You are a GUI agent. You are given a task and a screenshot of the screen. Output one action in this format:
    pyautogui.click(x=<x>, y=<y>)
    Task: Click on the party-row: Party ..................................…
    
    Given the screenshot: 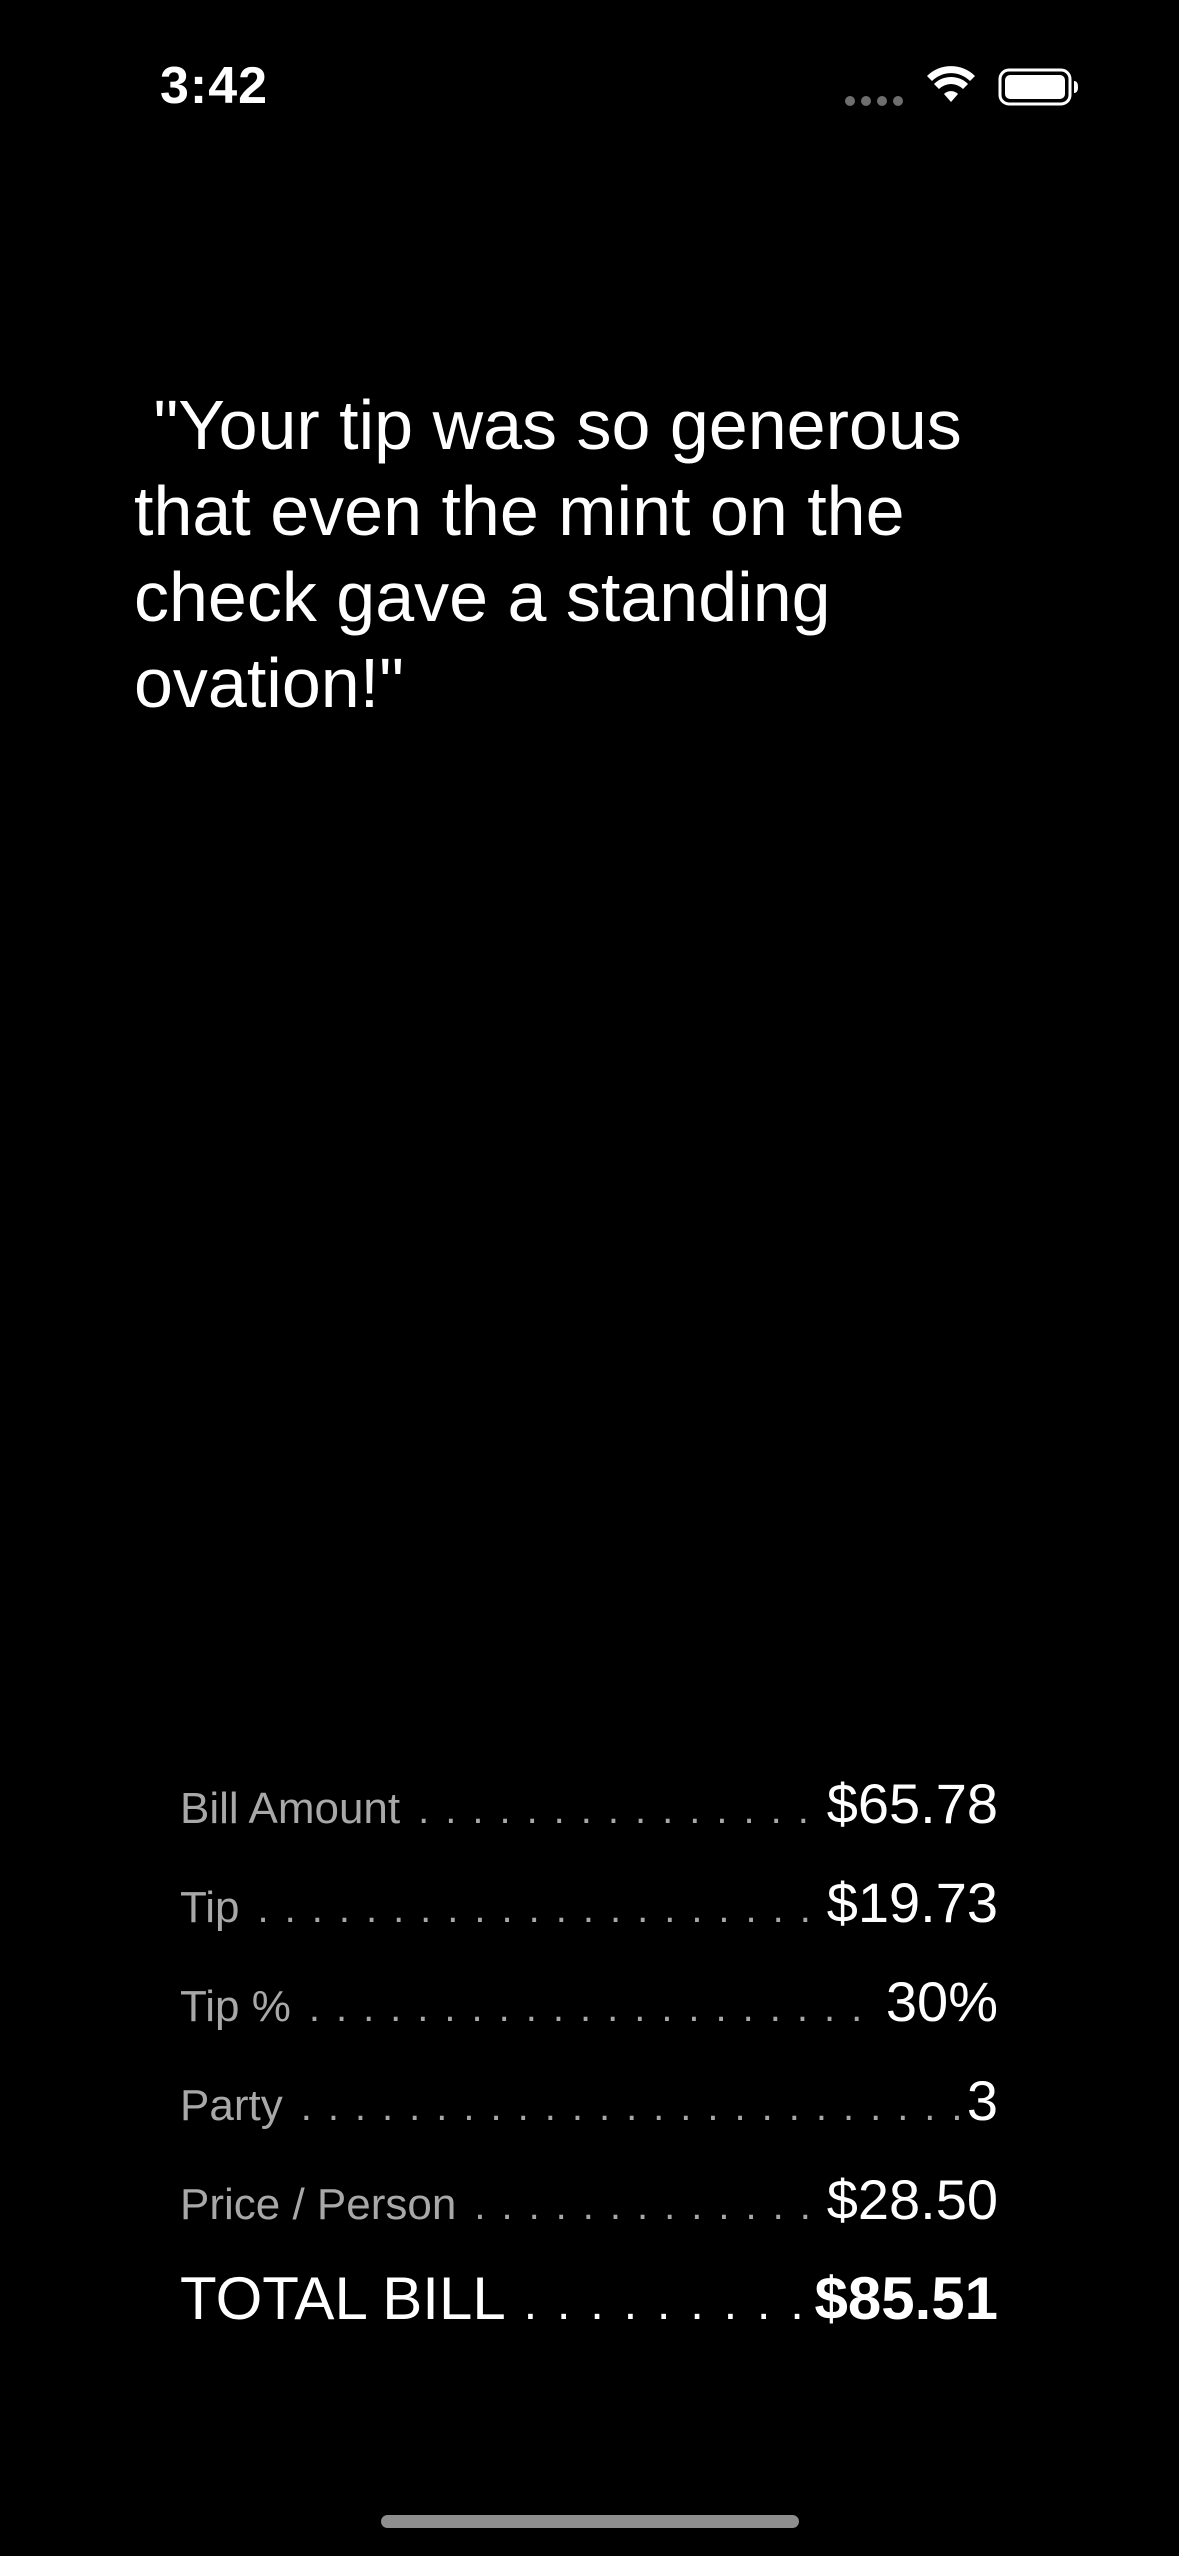 What is the action you would take?
    pyautogui.click(x=589, y=2106)
    